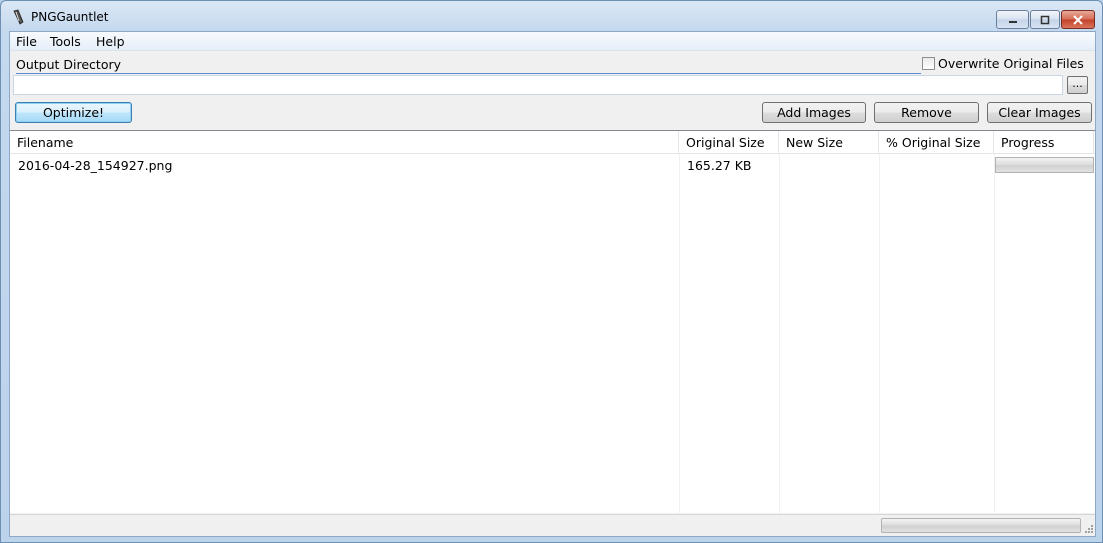 The image size is (1103, 543). Describe the element at coordinates (19, 17) in the screenshot. I see `pen-nib-icon` at that location.